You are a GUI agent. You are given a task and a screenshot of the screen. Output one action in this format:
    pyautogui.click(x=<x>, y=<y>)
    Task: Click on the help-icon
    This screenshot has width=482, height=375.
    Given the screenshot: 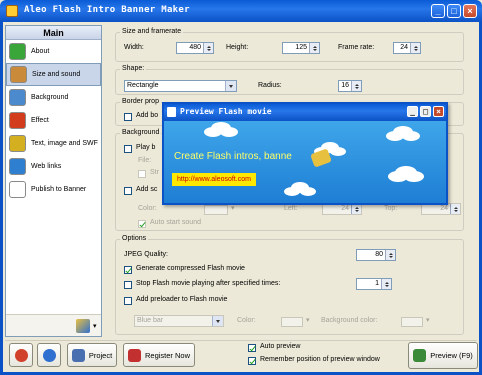 What is the action you would take?
    pyautogui.click(x=49, y=355)
    